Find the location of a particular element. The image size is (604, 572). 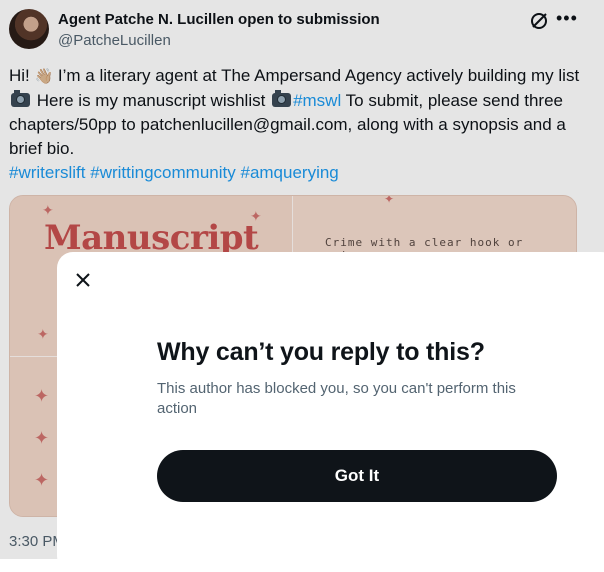

close-icon is located at coordinates (83, 280).